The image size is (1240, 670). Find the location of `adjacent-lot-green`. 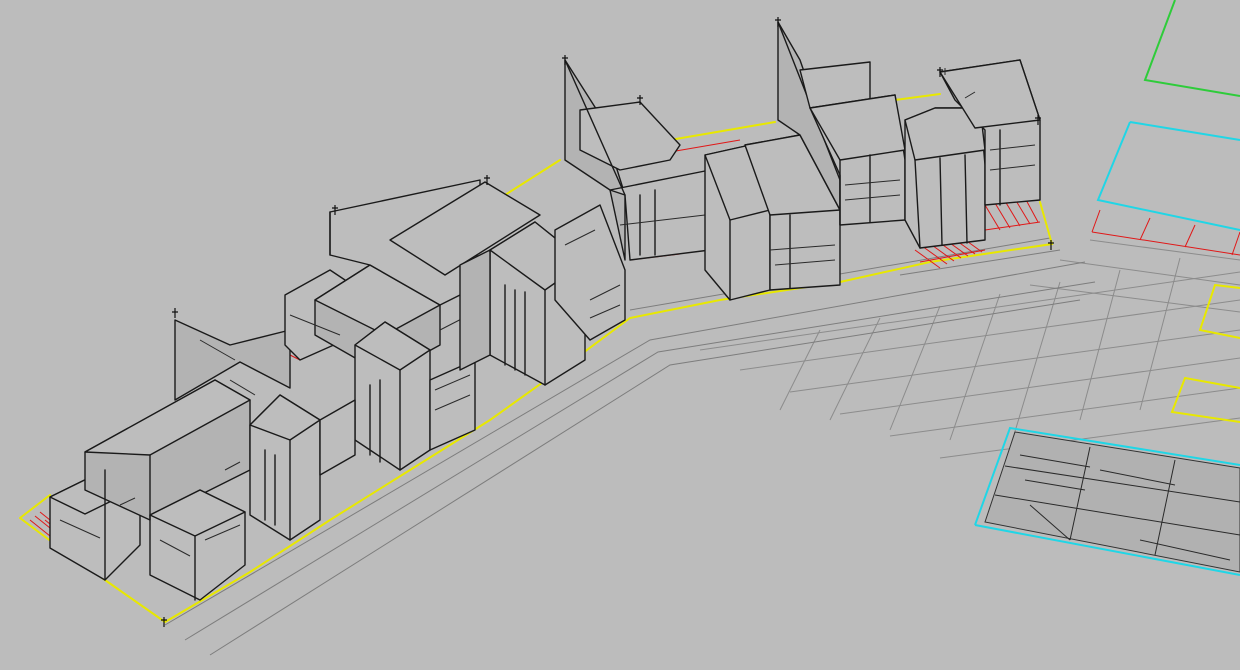

adjacent-lot-green is located at coordinates (1191, 48).